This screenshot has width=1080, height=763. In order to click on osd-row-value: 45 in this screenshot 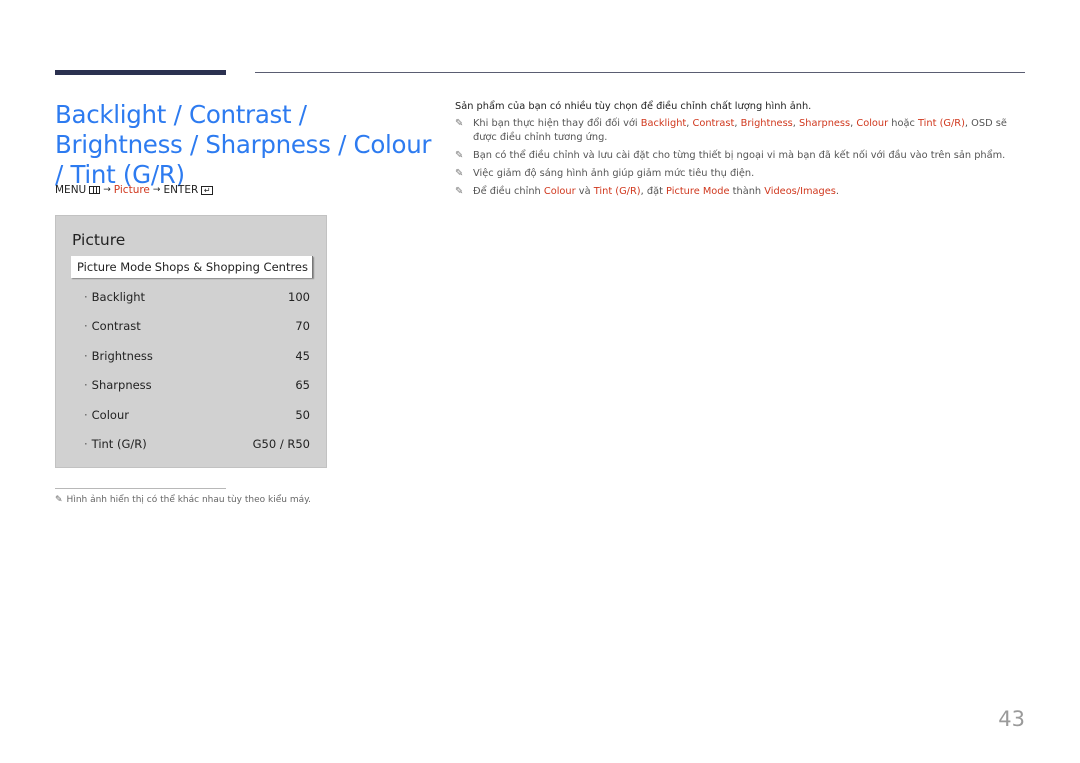, I will do `click(302, 356)`.